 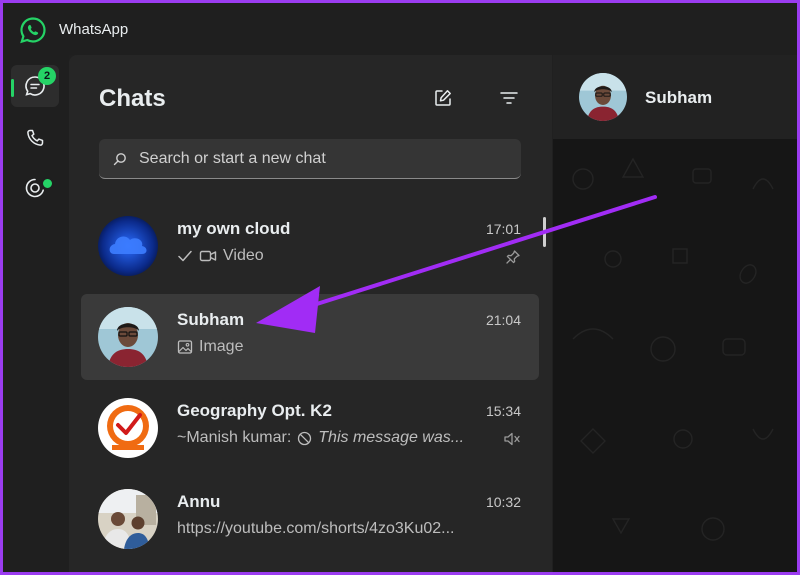 What do you see at coordinates (603, 97) in the screenshot?
I see `conversation-avatar` at bounding box center [603, 97].